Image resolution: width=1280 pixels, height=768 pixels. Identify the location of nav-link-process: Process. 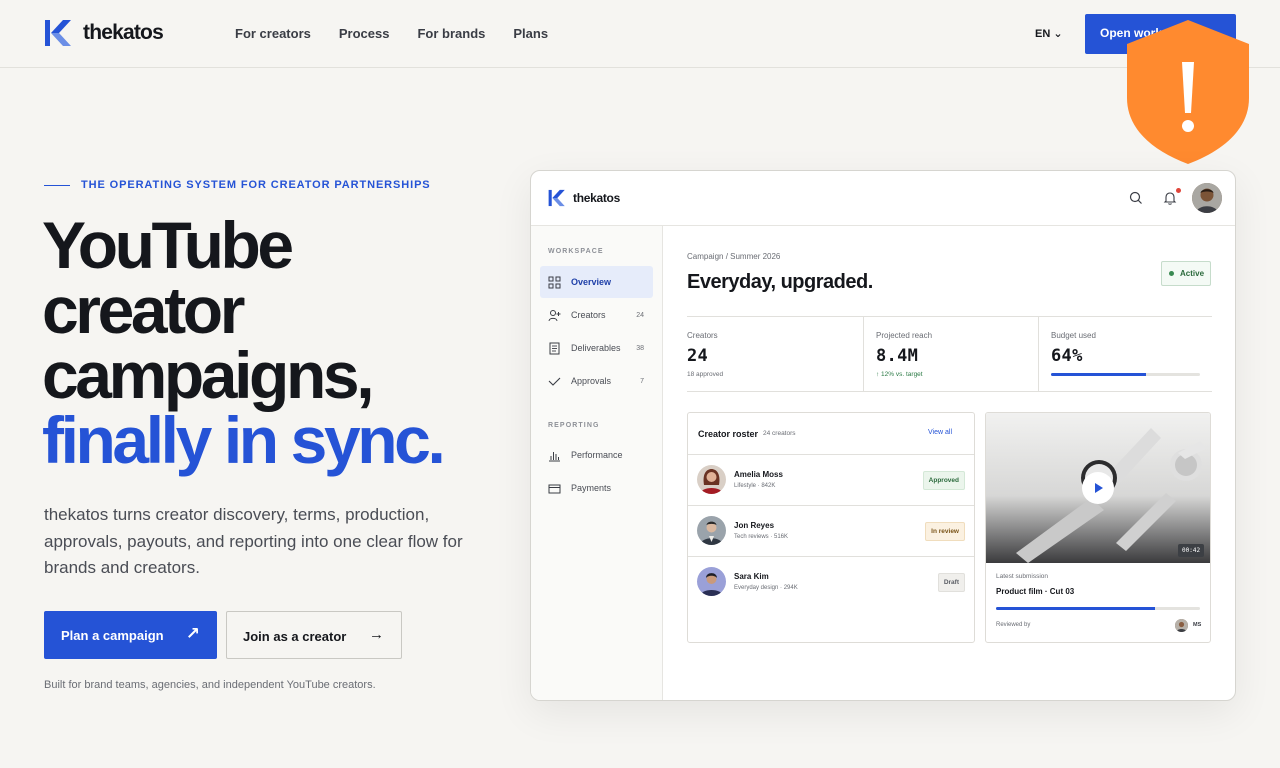
(364, 33).